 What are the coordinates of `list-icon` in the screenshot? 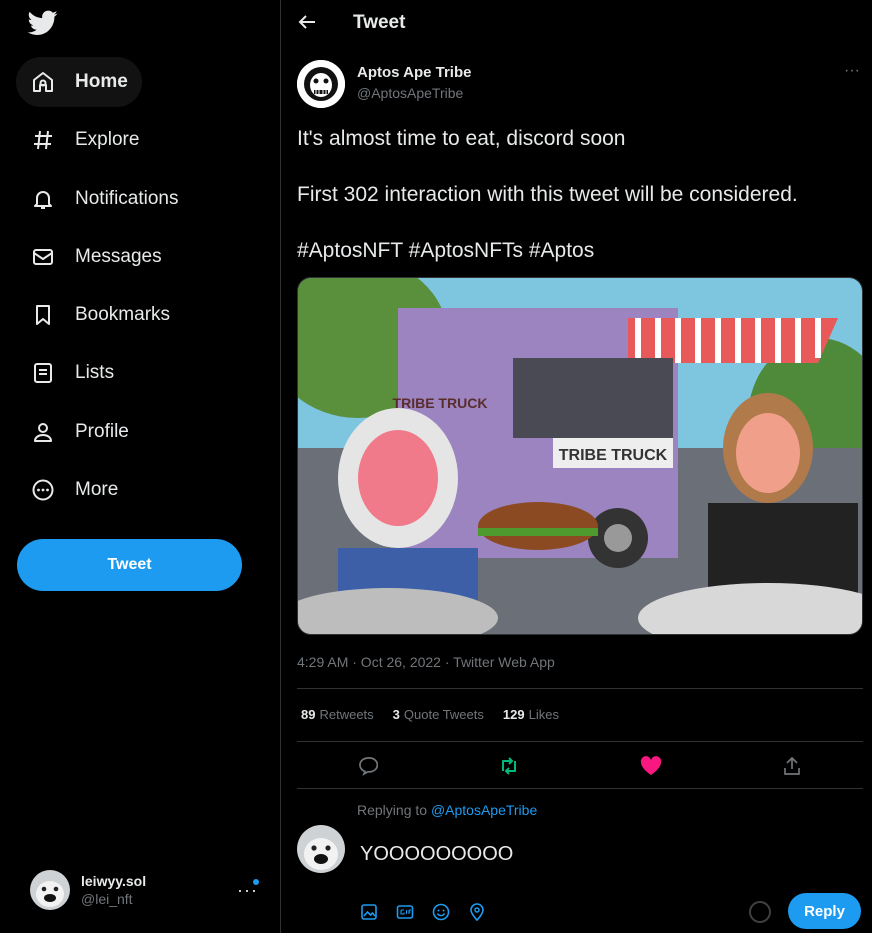 It's located at (43, 373).